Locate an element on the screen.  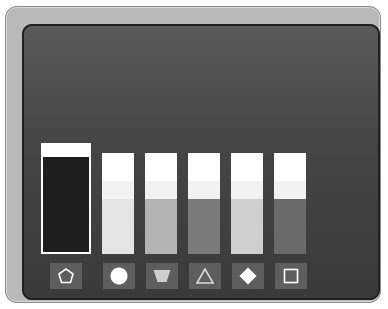
ink-bar-diamond is located at coordinates (247, 203).